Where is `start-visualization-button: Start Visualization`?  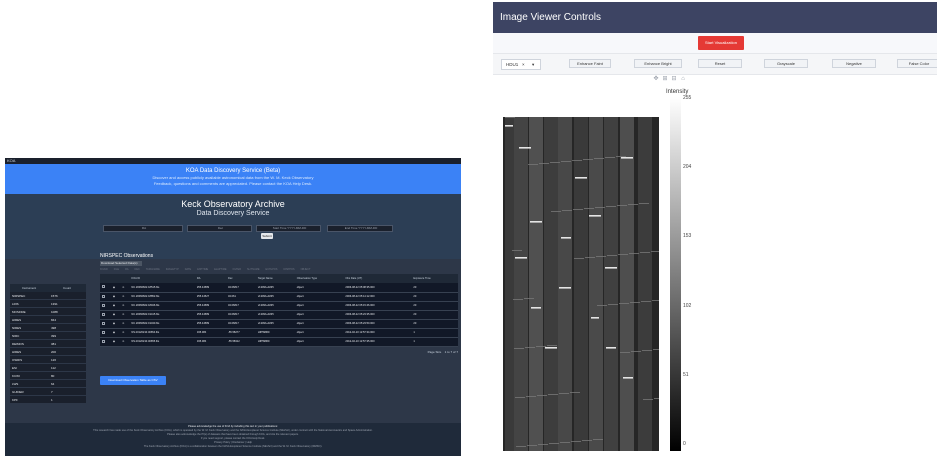 start-visualization-button: Start Visualization is located at coordinates (721, 43).